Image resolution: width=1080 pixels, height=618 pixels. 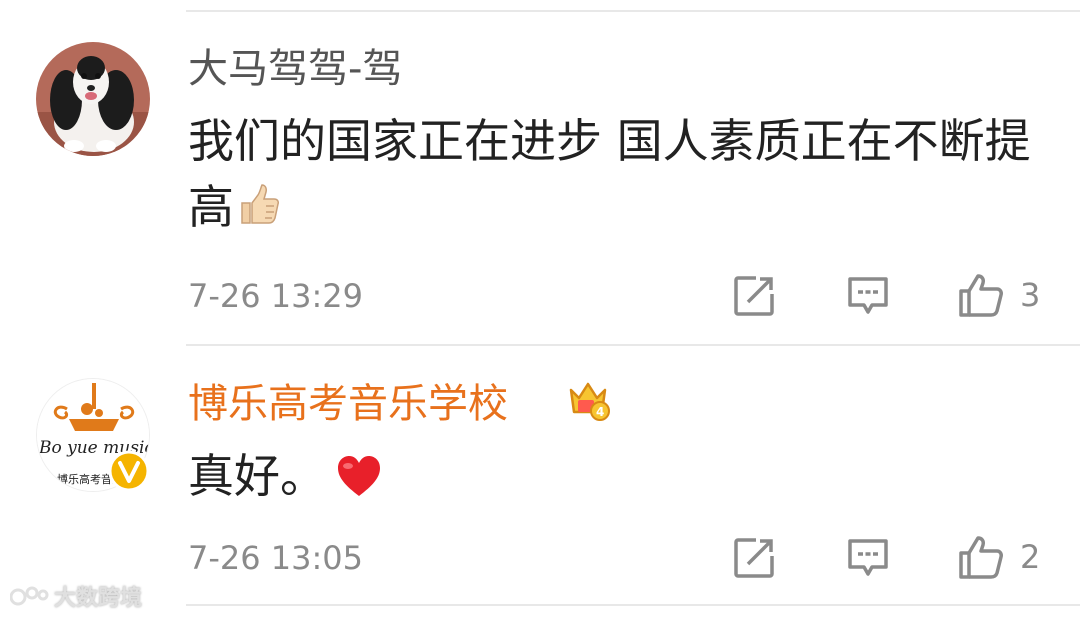 I want to click on username: 博乐高考音乐学校, so click(x=348, y=404).